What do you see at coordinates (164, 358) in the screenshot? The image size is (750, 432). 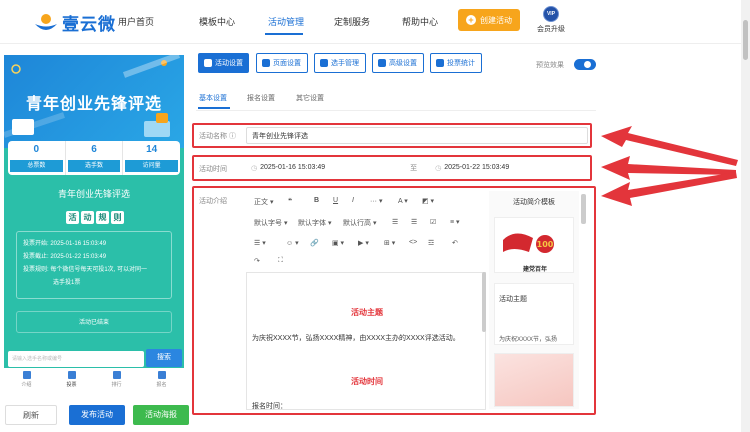 I see `preview-search-button: 搜索` at bounding box center [164, 358].